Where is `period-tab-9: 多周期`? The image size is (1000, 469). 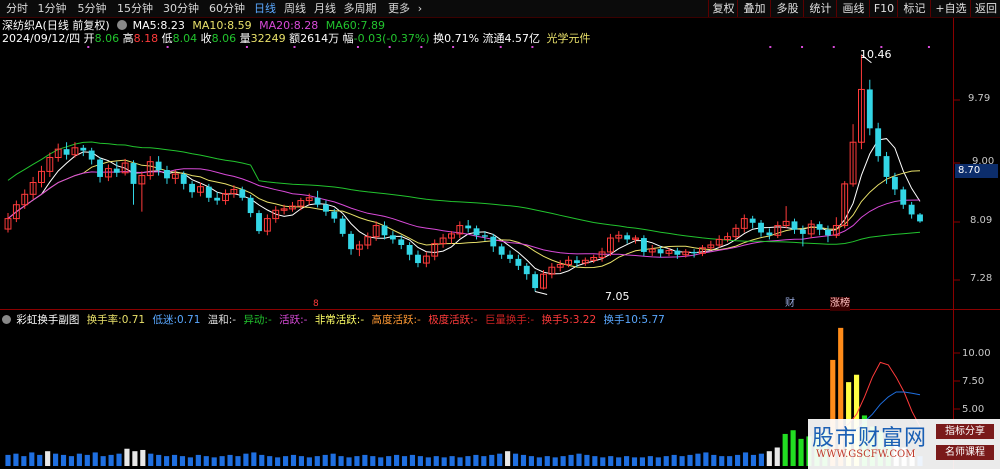
period-tab-9: 多周期 is located at coordinates (360, 8).